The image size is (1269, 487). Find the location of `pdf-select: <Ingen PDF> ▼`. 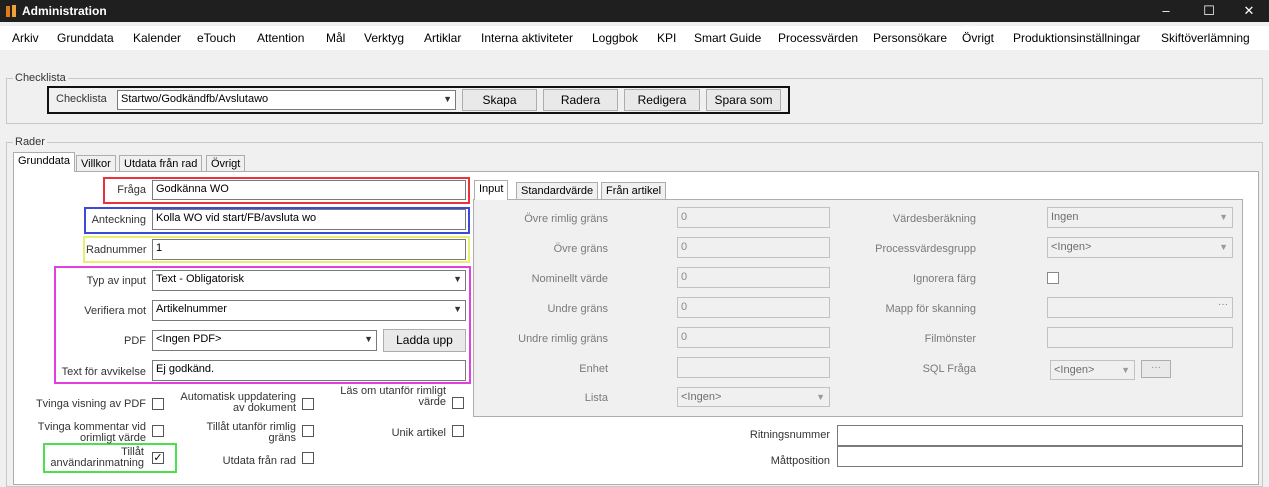

pdf-select: <Ingen PDF> ▼ is located at coordinates (264, 340).